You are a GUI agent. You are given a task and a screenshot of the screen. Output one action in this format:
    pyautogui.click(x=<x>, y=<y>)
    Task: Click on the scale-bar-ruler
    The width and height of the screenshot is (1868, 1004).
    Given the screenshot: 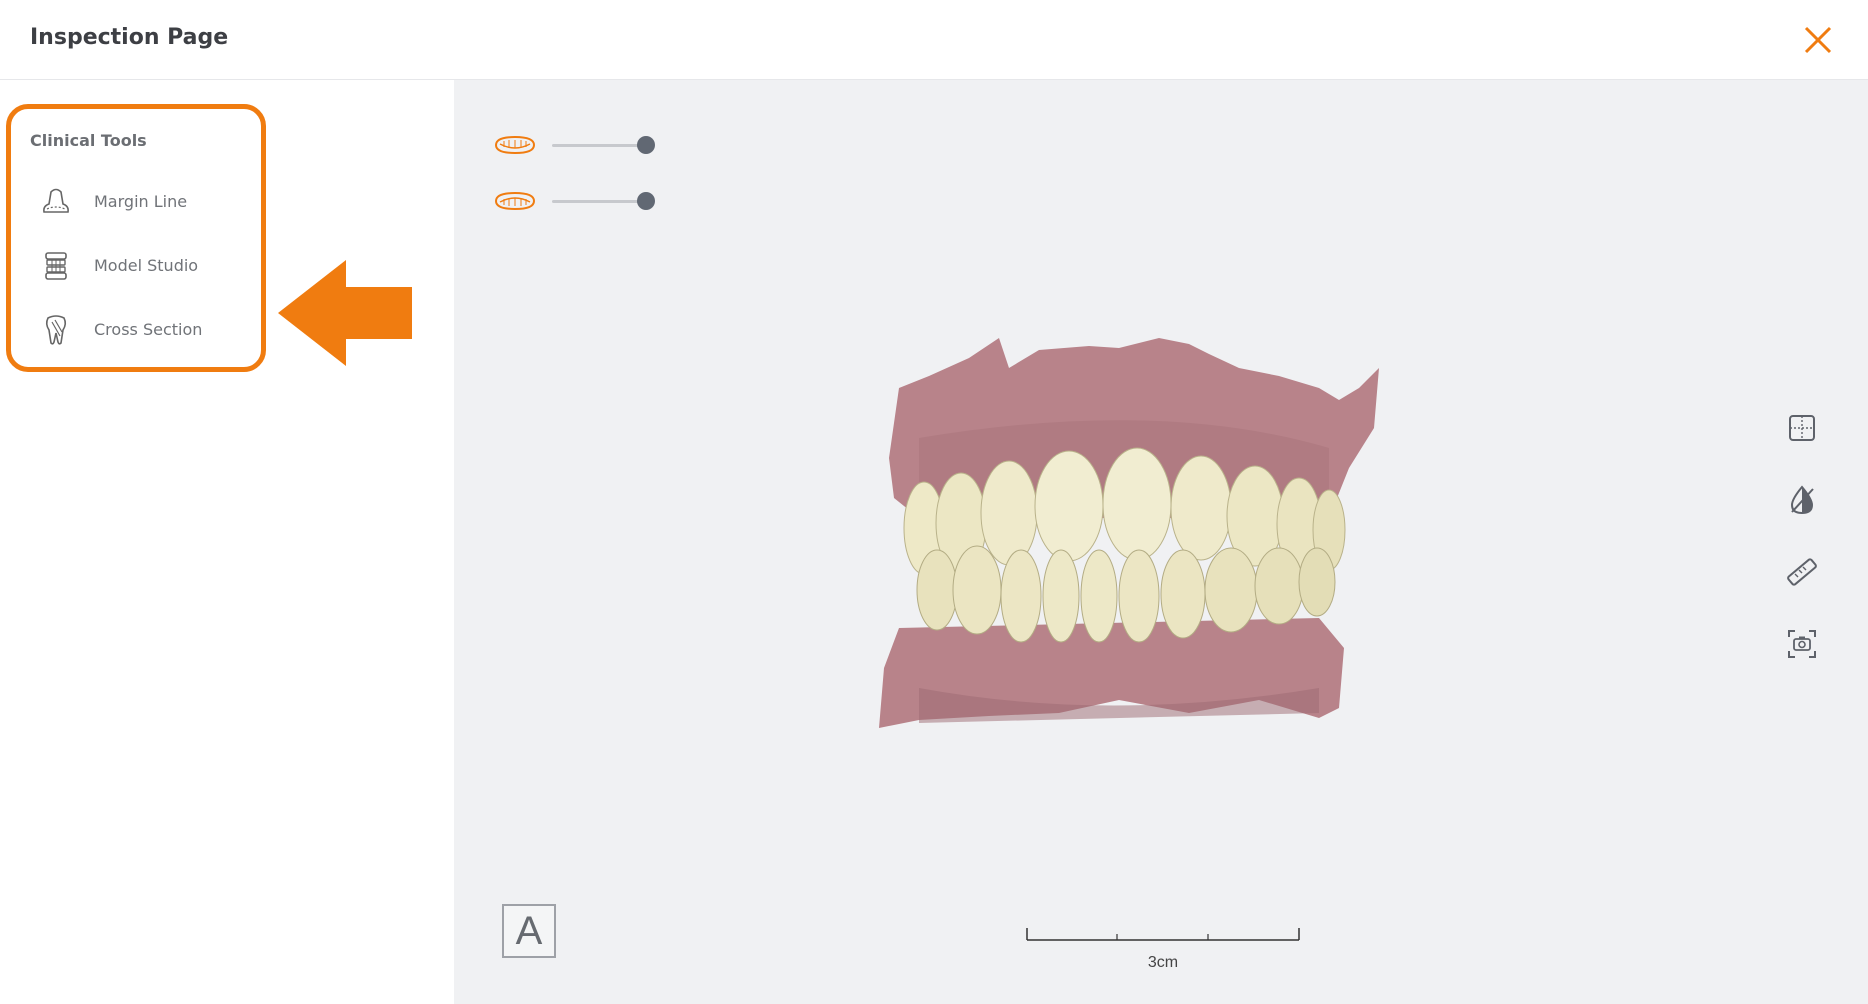 What is the action you would take?
    pyautogui.click(x=1163, y=934)
    